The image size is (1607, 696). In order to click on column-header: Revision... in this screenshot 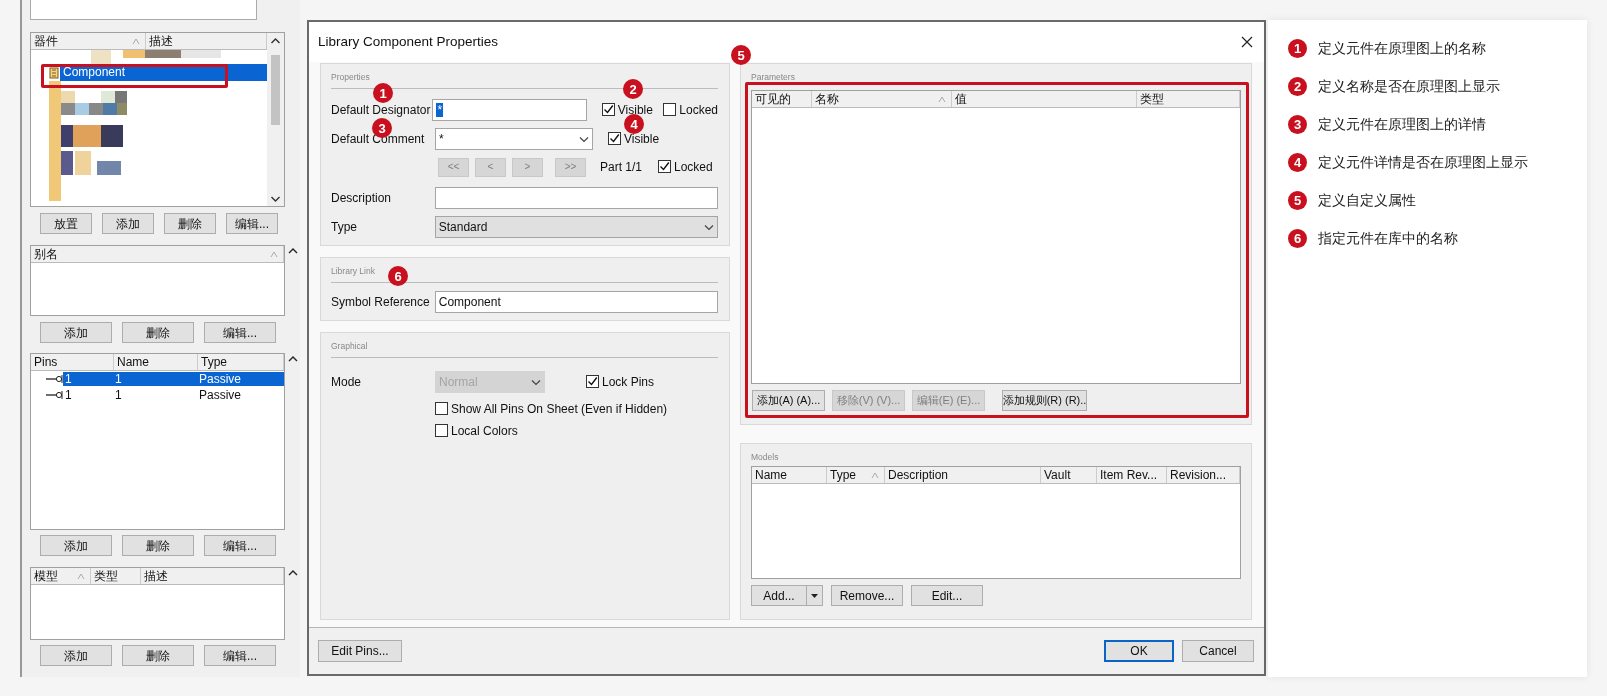, I will do `click(1203, 475)`.